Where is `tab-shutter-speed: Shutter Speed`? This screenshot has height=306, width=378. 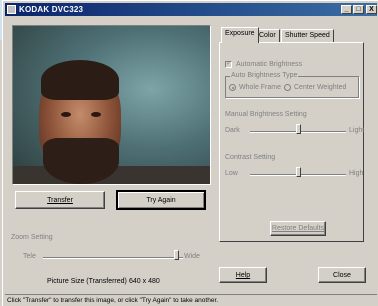
tab-shutter-speed: Shutter Speed is located at coordinates (307, 35).